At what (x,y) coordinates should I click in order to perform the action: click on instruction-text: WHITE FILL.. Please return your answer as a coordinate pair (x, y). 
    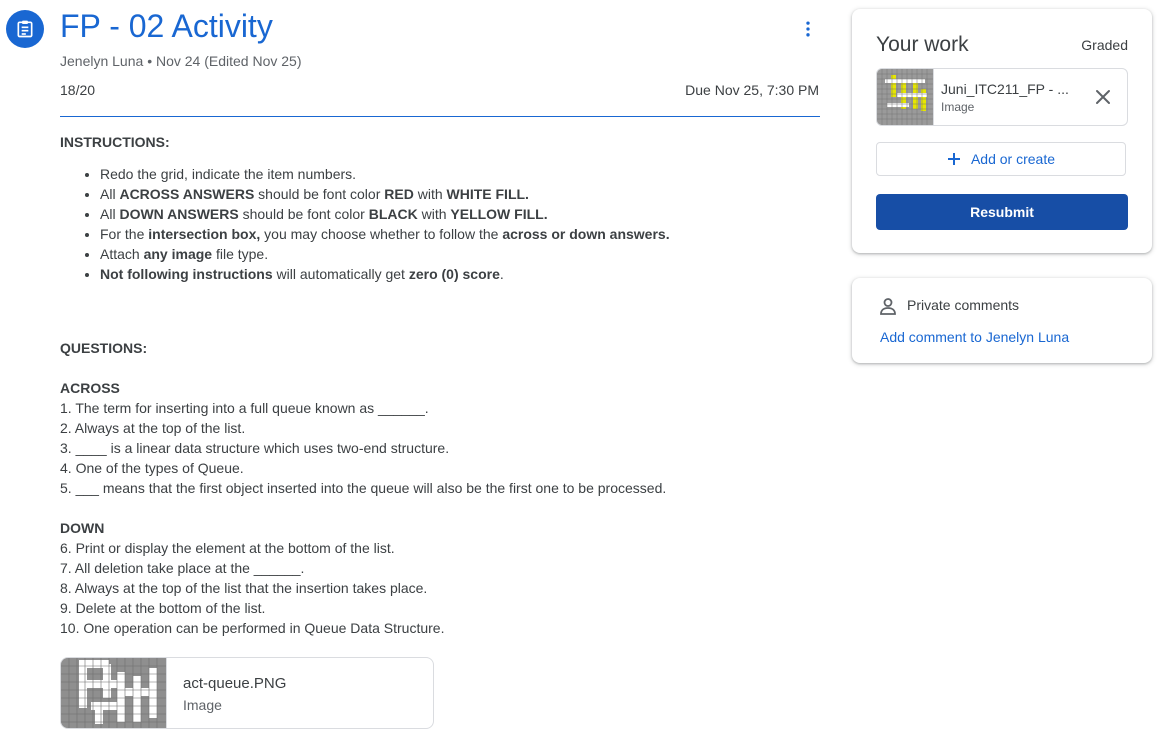
    Looking at the image, I should click on (487, 194).